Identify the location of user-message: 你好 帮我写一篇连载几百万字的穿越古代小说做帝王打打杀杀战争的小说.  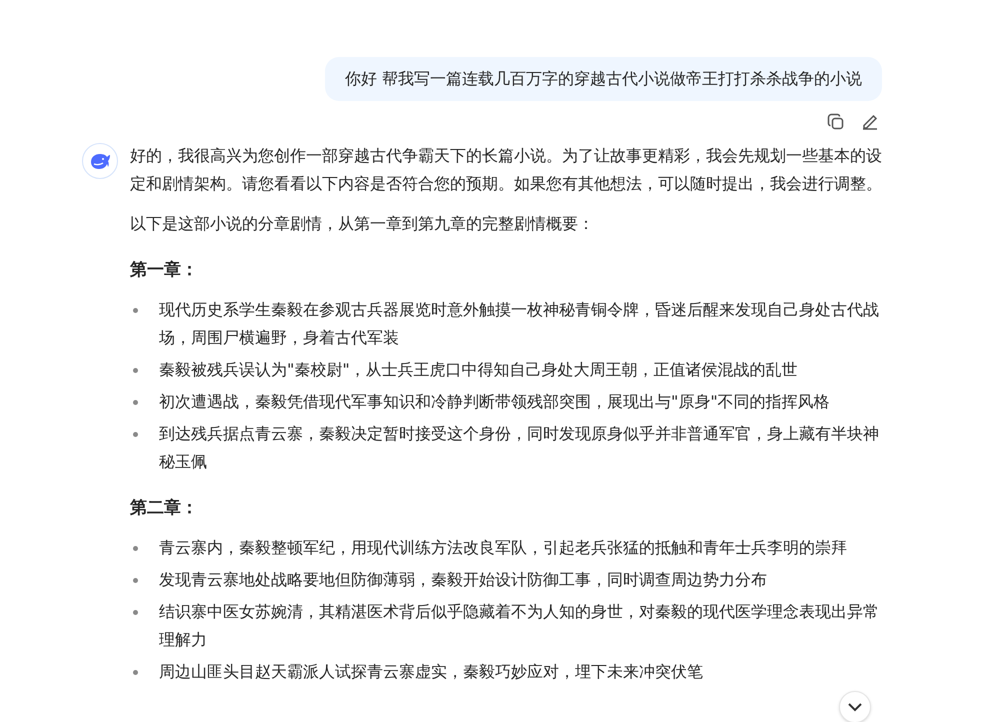
(603, 79).